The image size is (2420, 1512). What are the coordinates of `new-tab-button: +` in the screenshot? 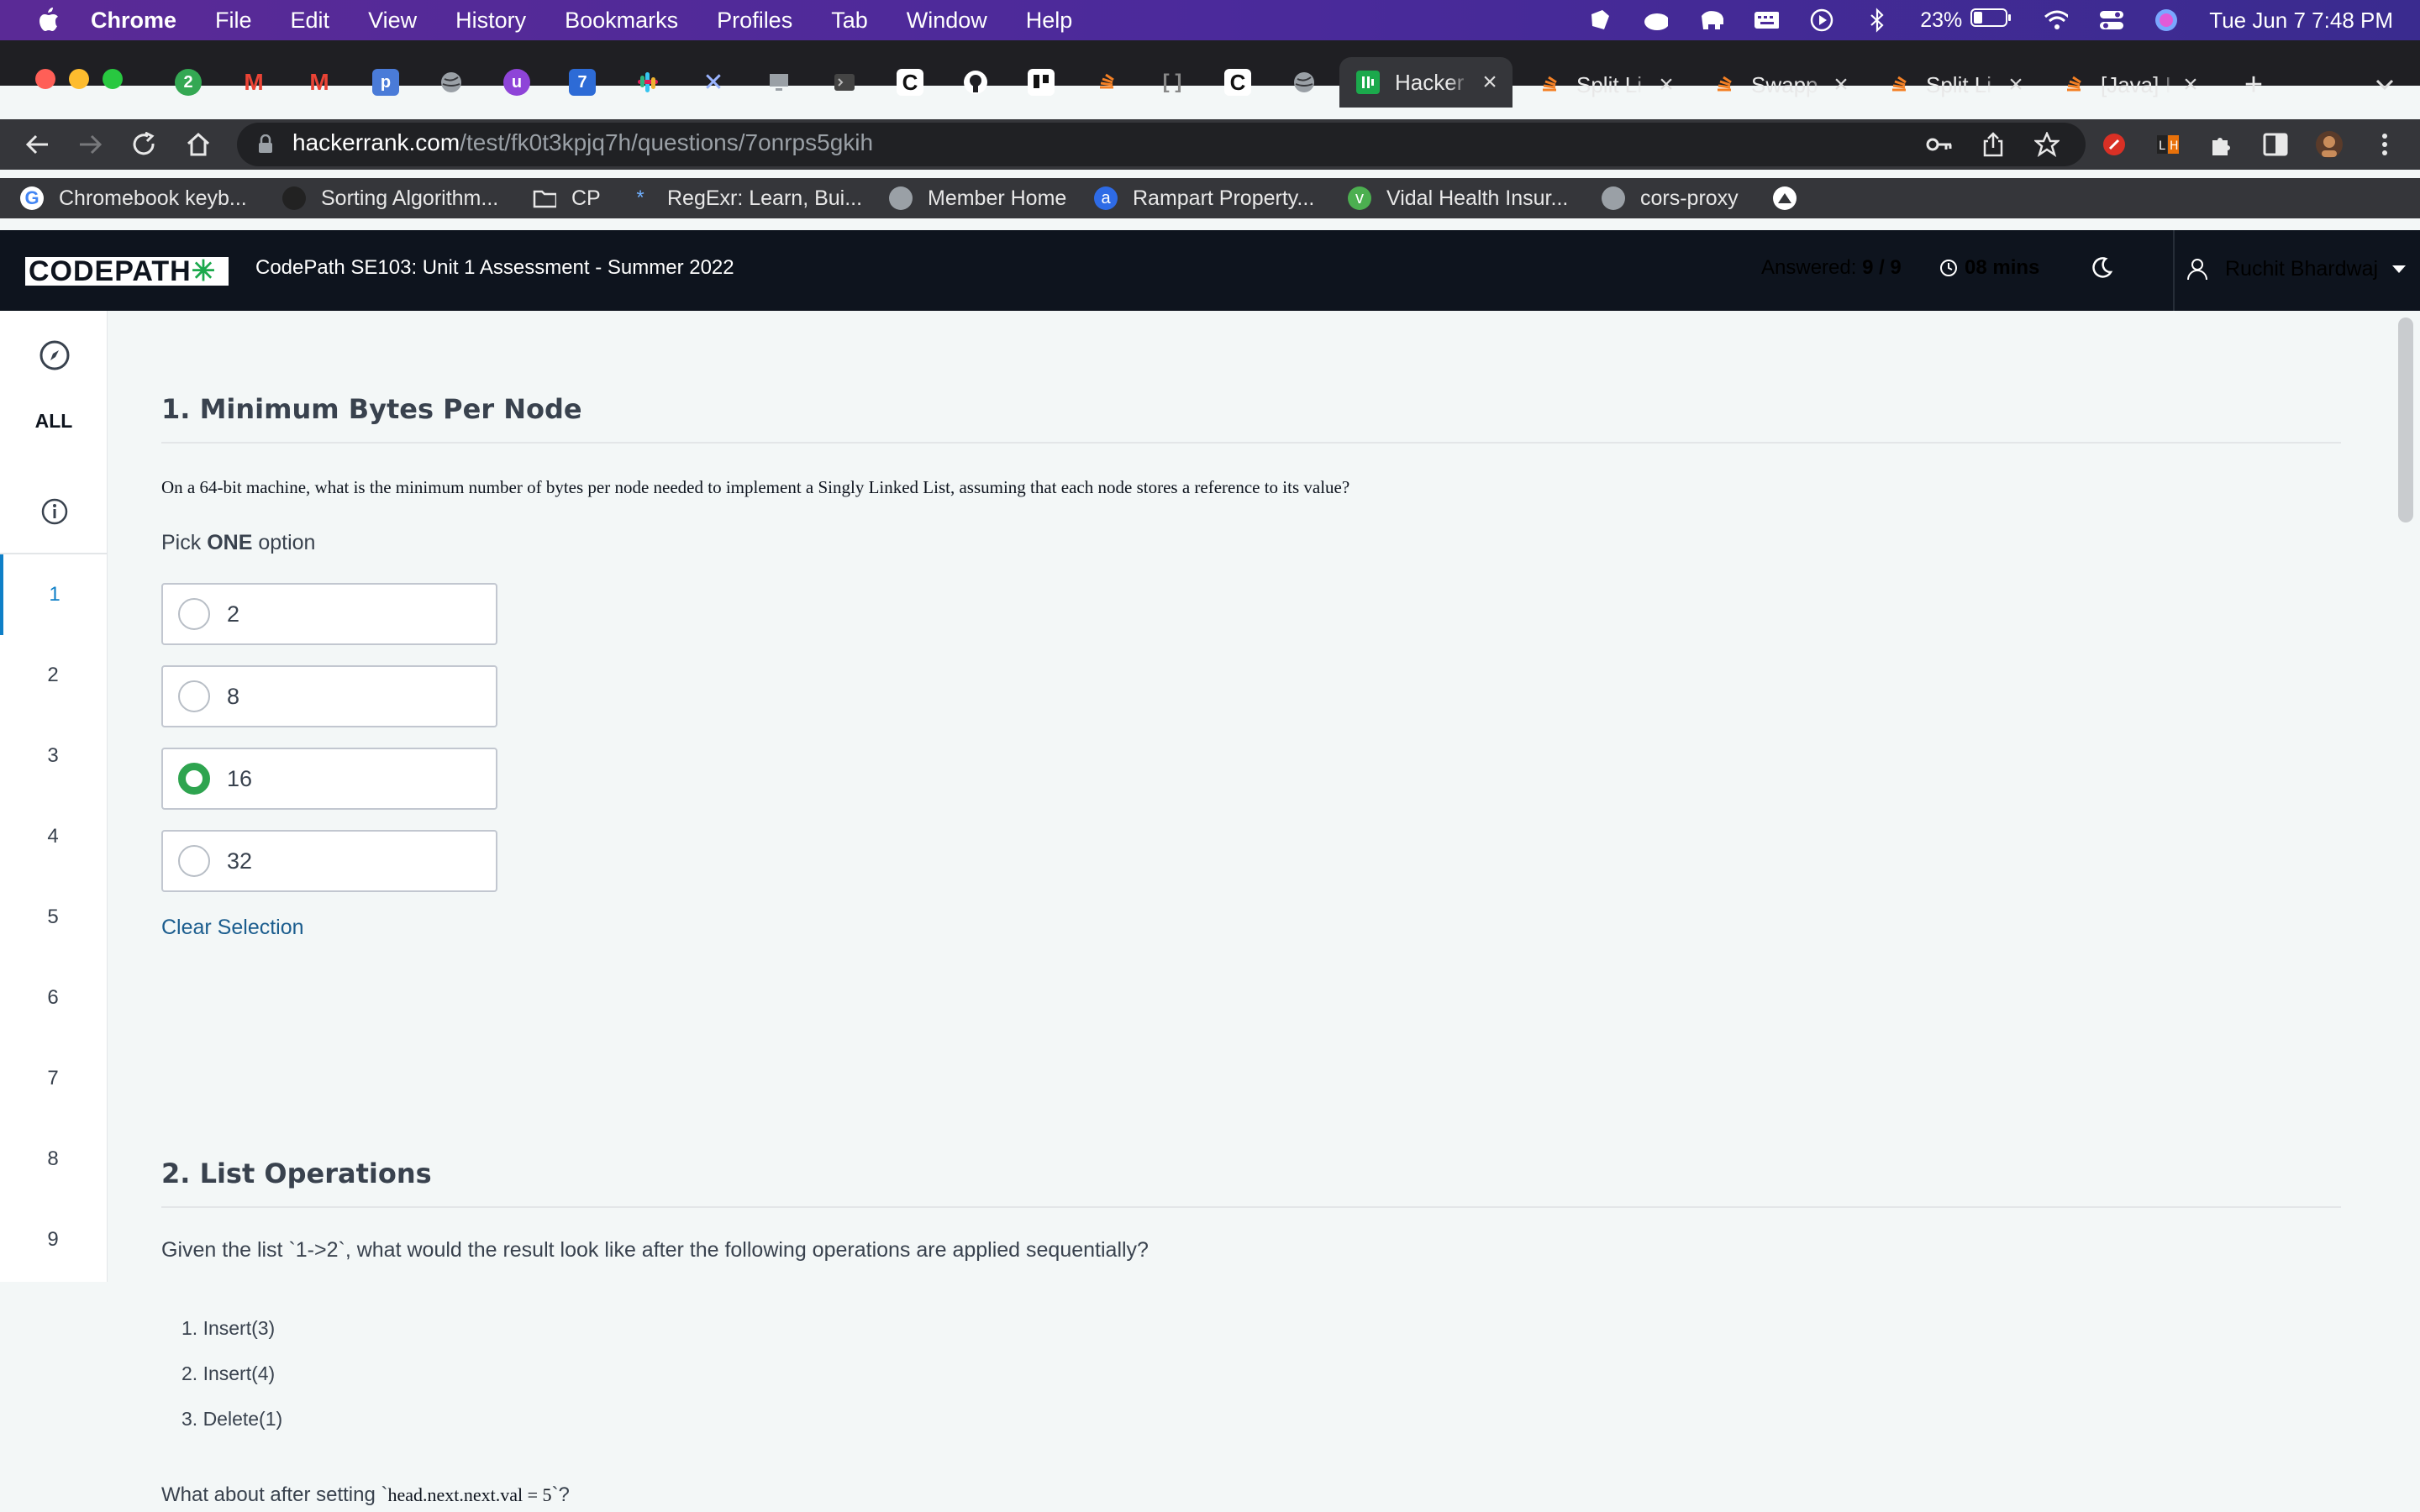 It's located at (2253, 85).